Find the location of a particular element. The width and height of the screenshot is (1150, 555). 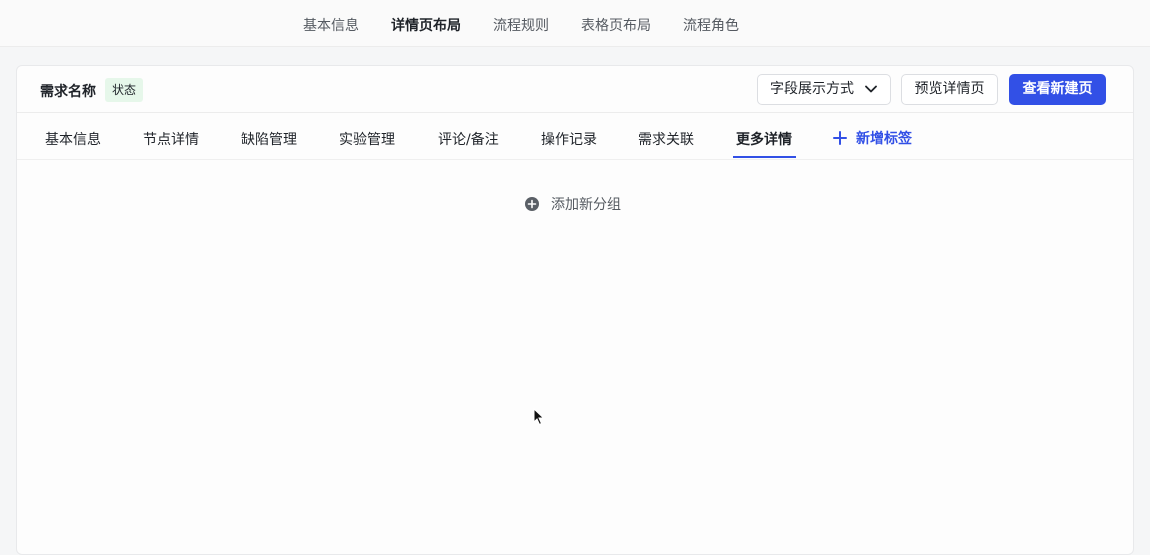

tab-experiment-management: 实验管理 is located at coordinates (367, 139).